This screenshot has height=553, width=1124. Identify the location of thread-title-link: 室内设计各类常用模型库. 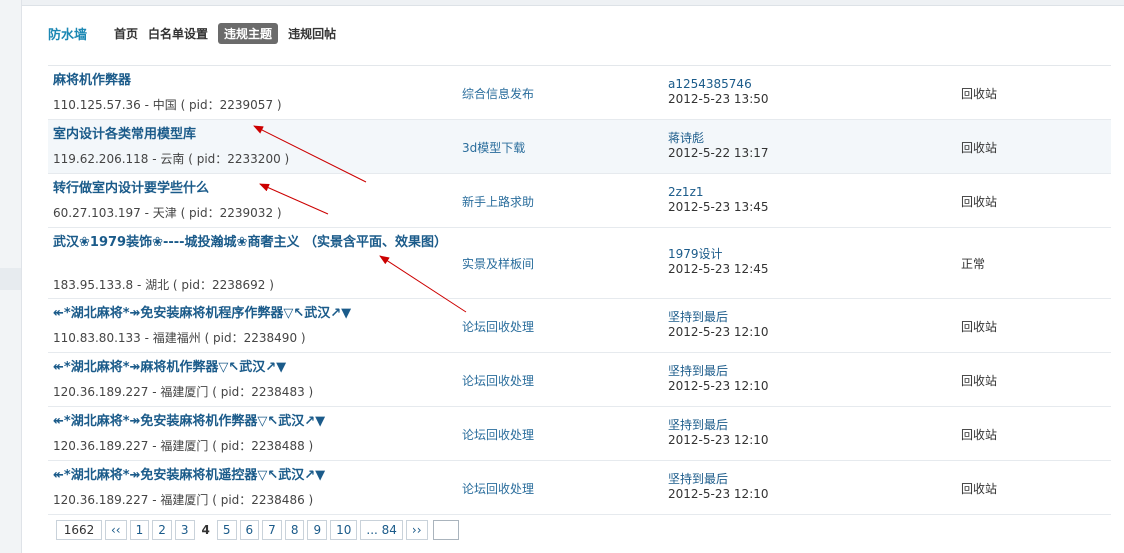
(253, 135).